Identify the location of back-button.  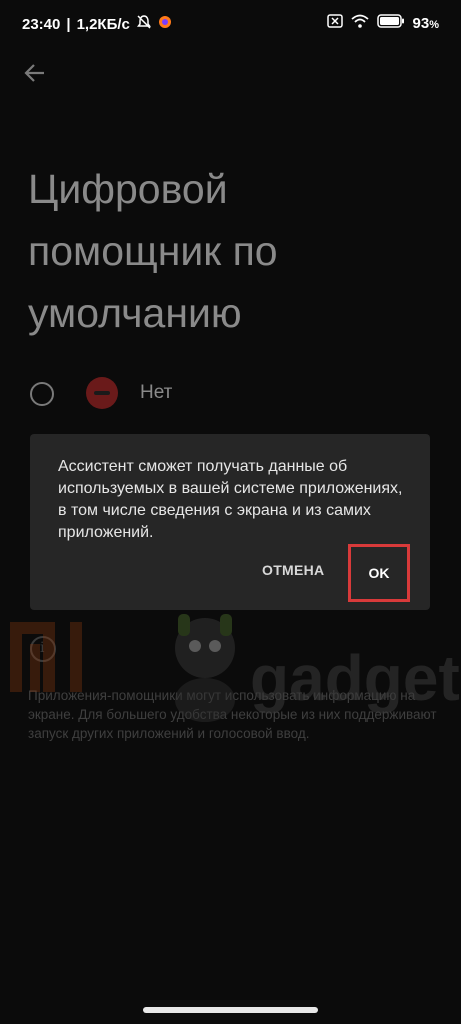
(35, 73).